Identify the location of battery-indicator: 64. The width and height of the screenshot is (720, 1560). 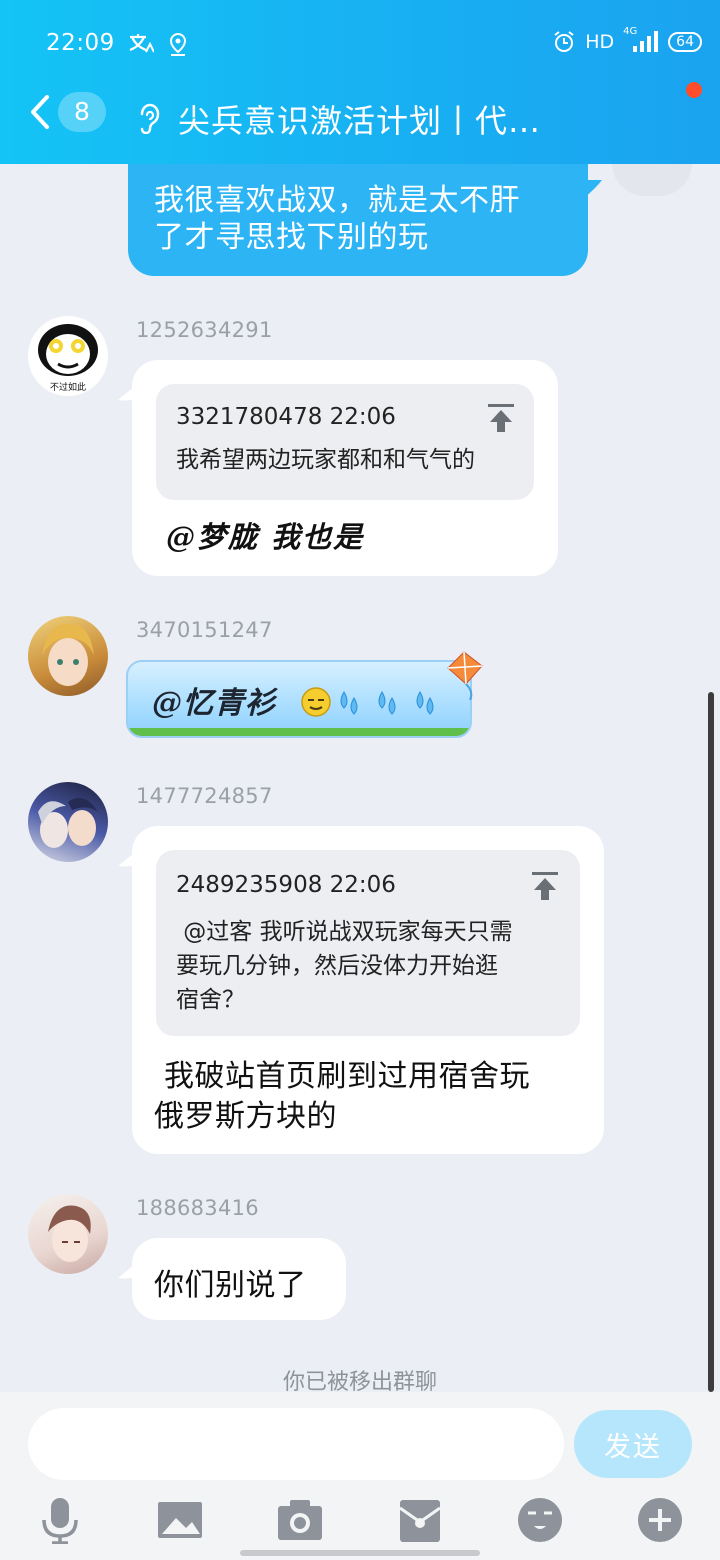
(685, 42).